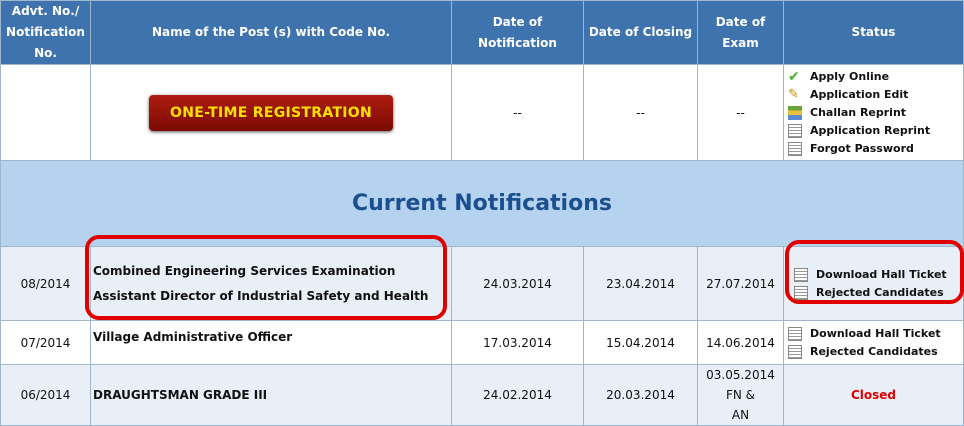  Describe the element at coordinates (740, 32) in the screenshot. I see `header-date-exam: Date of Exam` at that location.